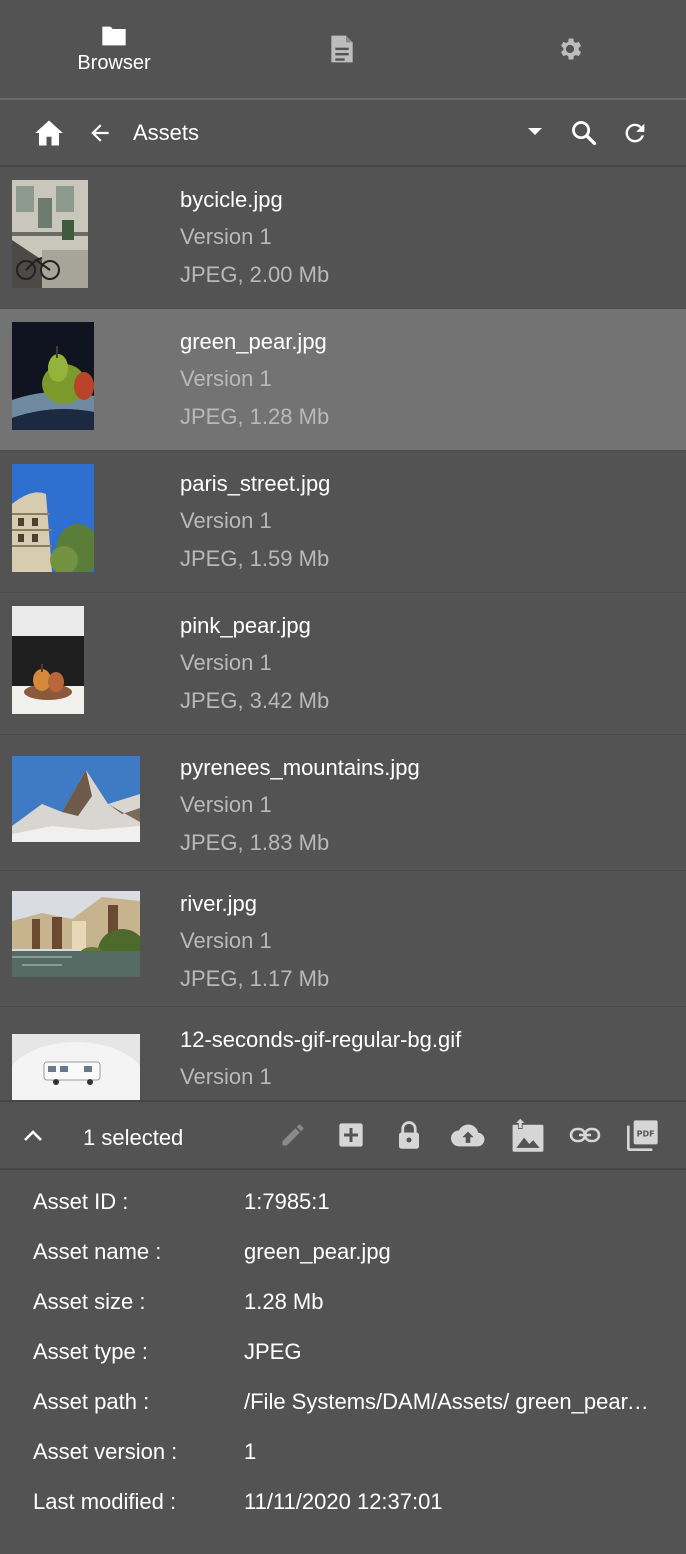 This screenshot has height=1554, width=686. Describe the element at coordinates (250, 1451) in the screenshot. I see `detail-value: 1` at that location.